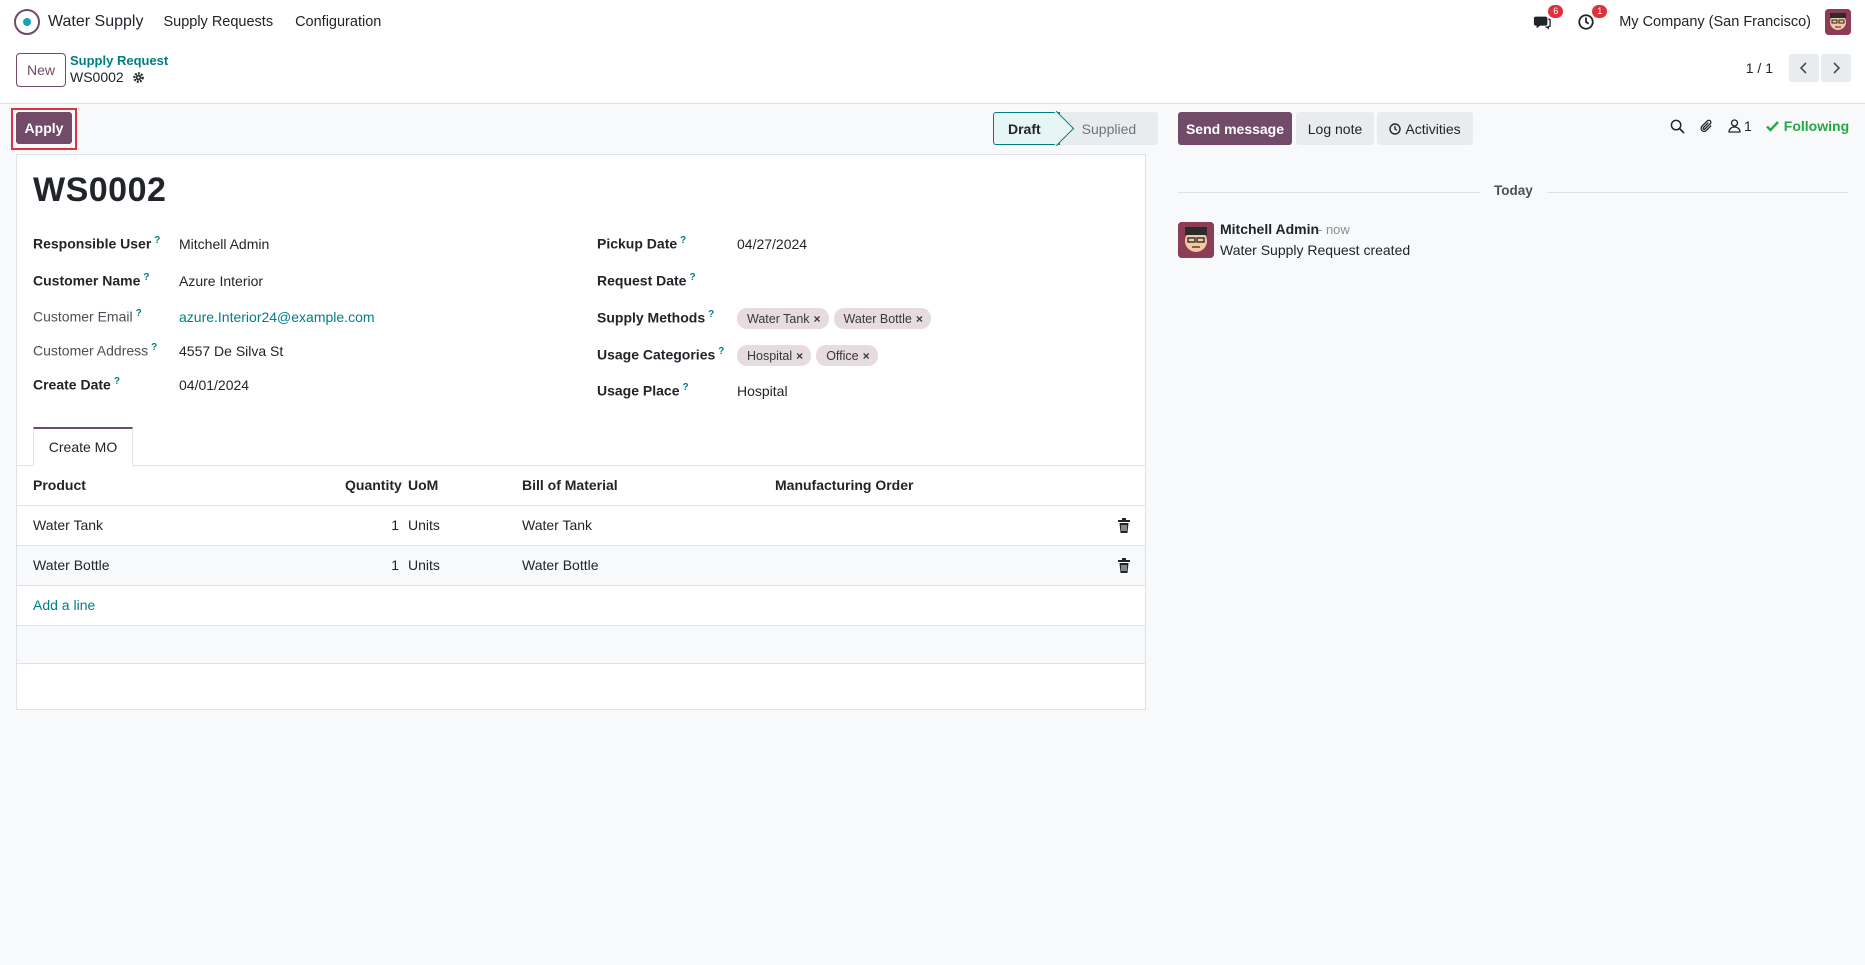 The width and height of the screenshot is (1865, 965). What do you see at coordinates (214, 385) in the screenshot?
I see `field-create-date: 04/01/2024` at bounding box center [214, 385].